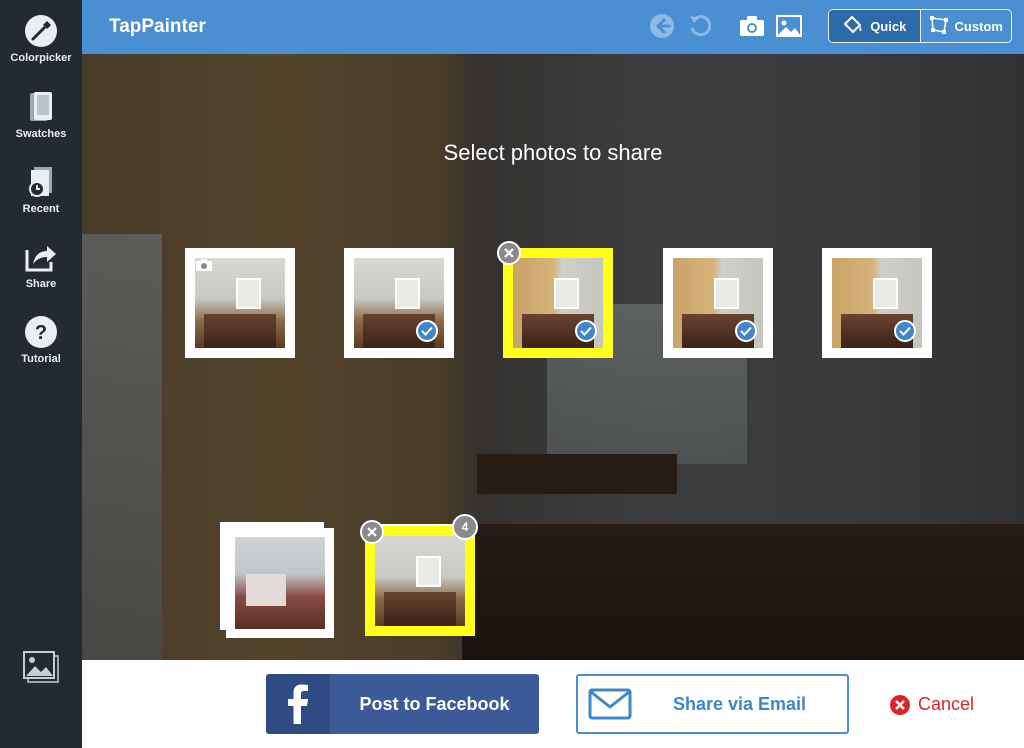 The height and width of the screenshot is (748, 1024). Describe the element at coordinates (41, 182) in the screenshot. I see `recent-icon` at that location.